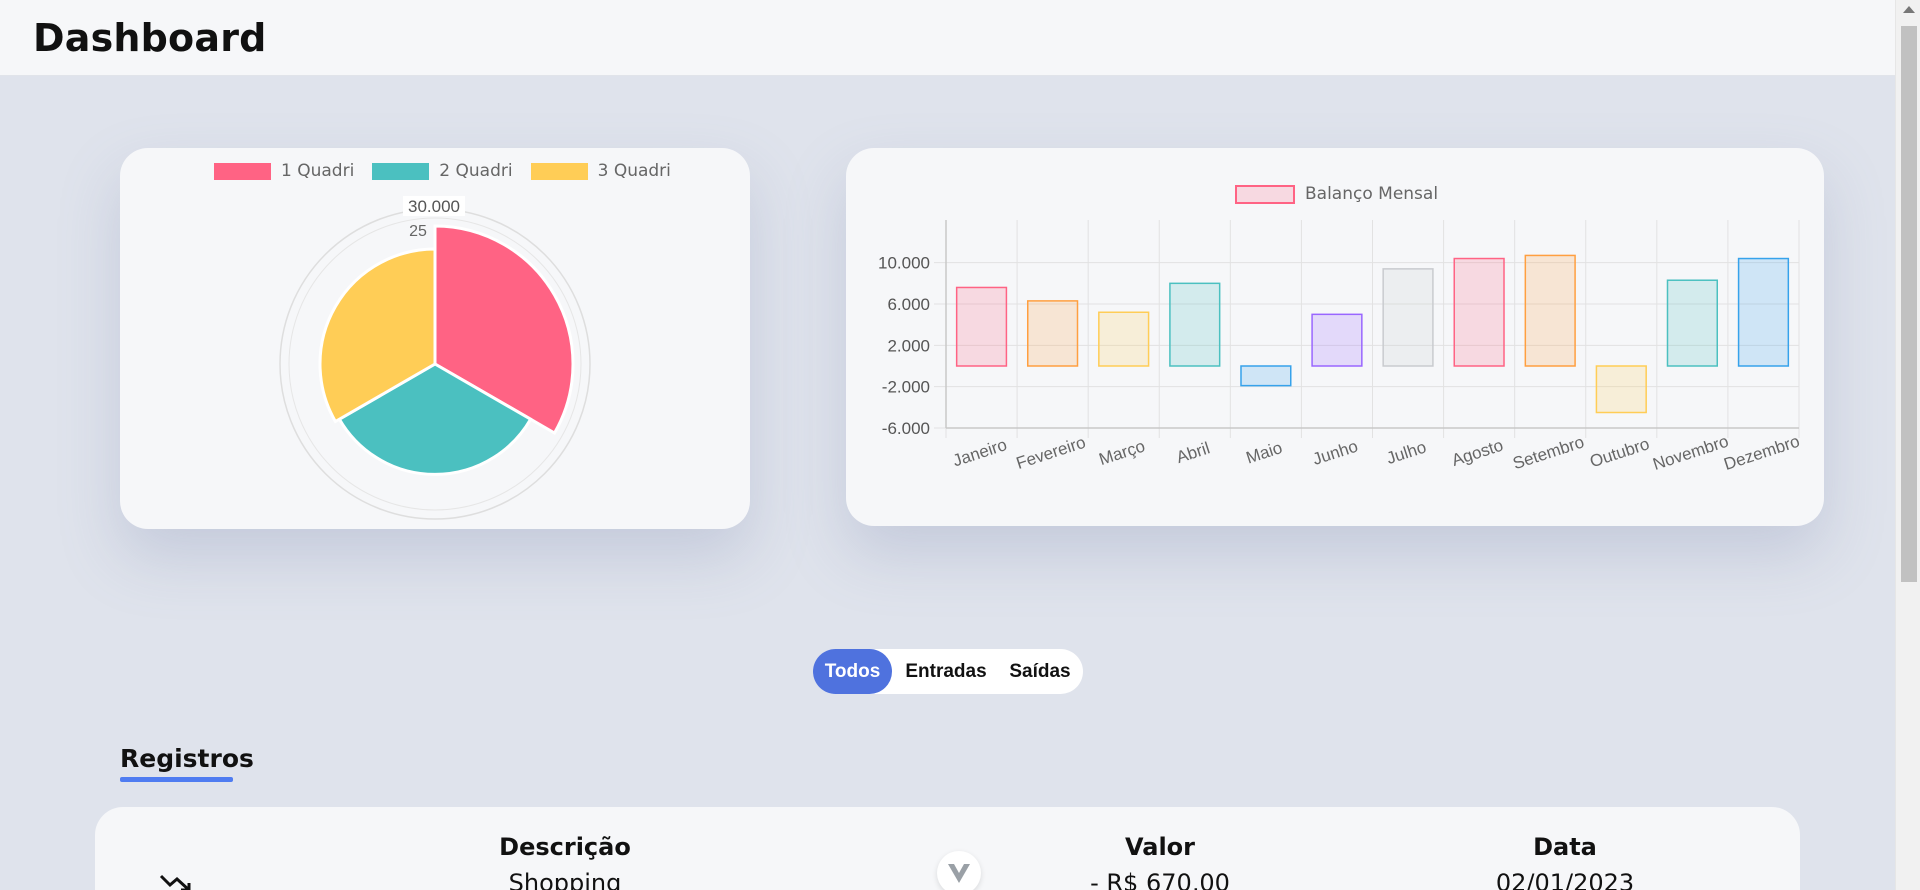  Describe the element at coordinates (1690, 453) in the screenshot. I see `x-tick-label: Novembro` at that location.